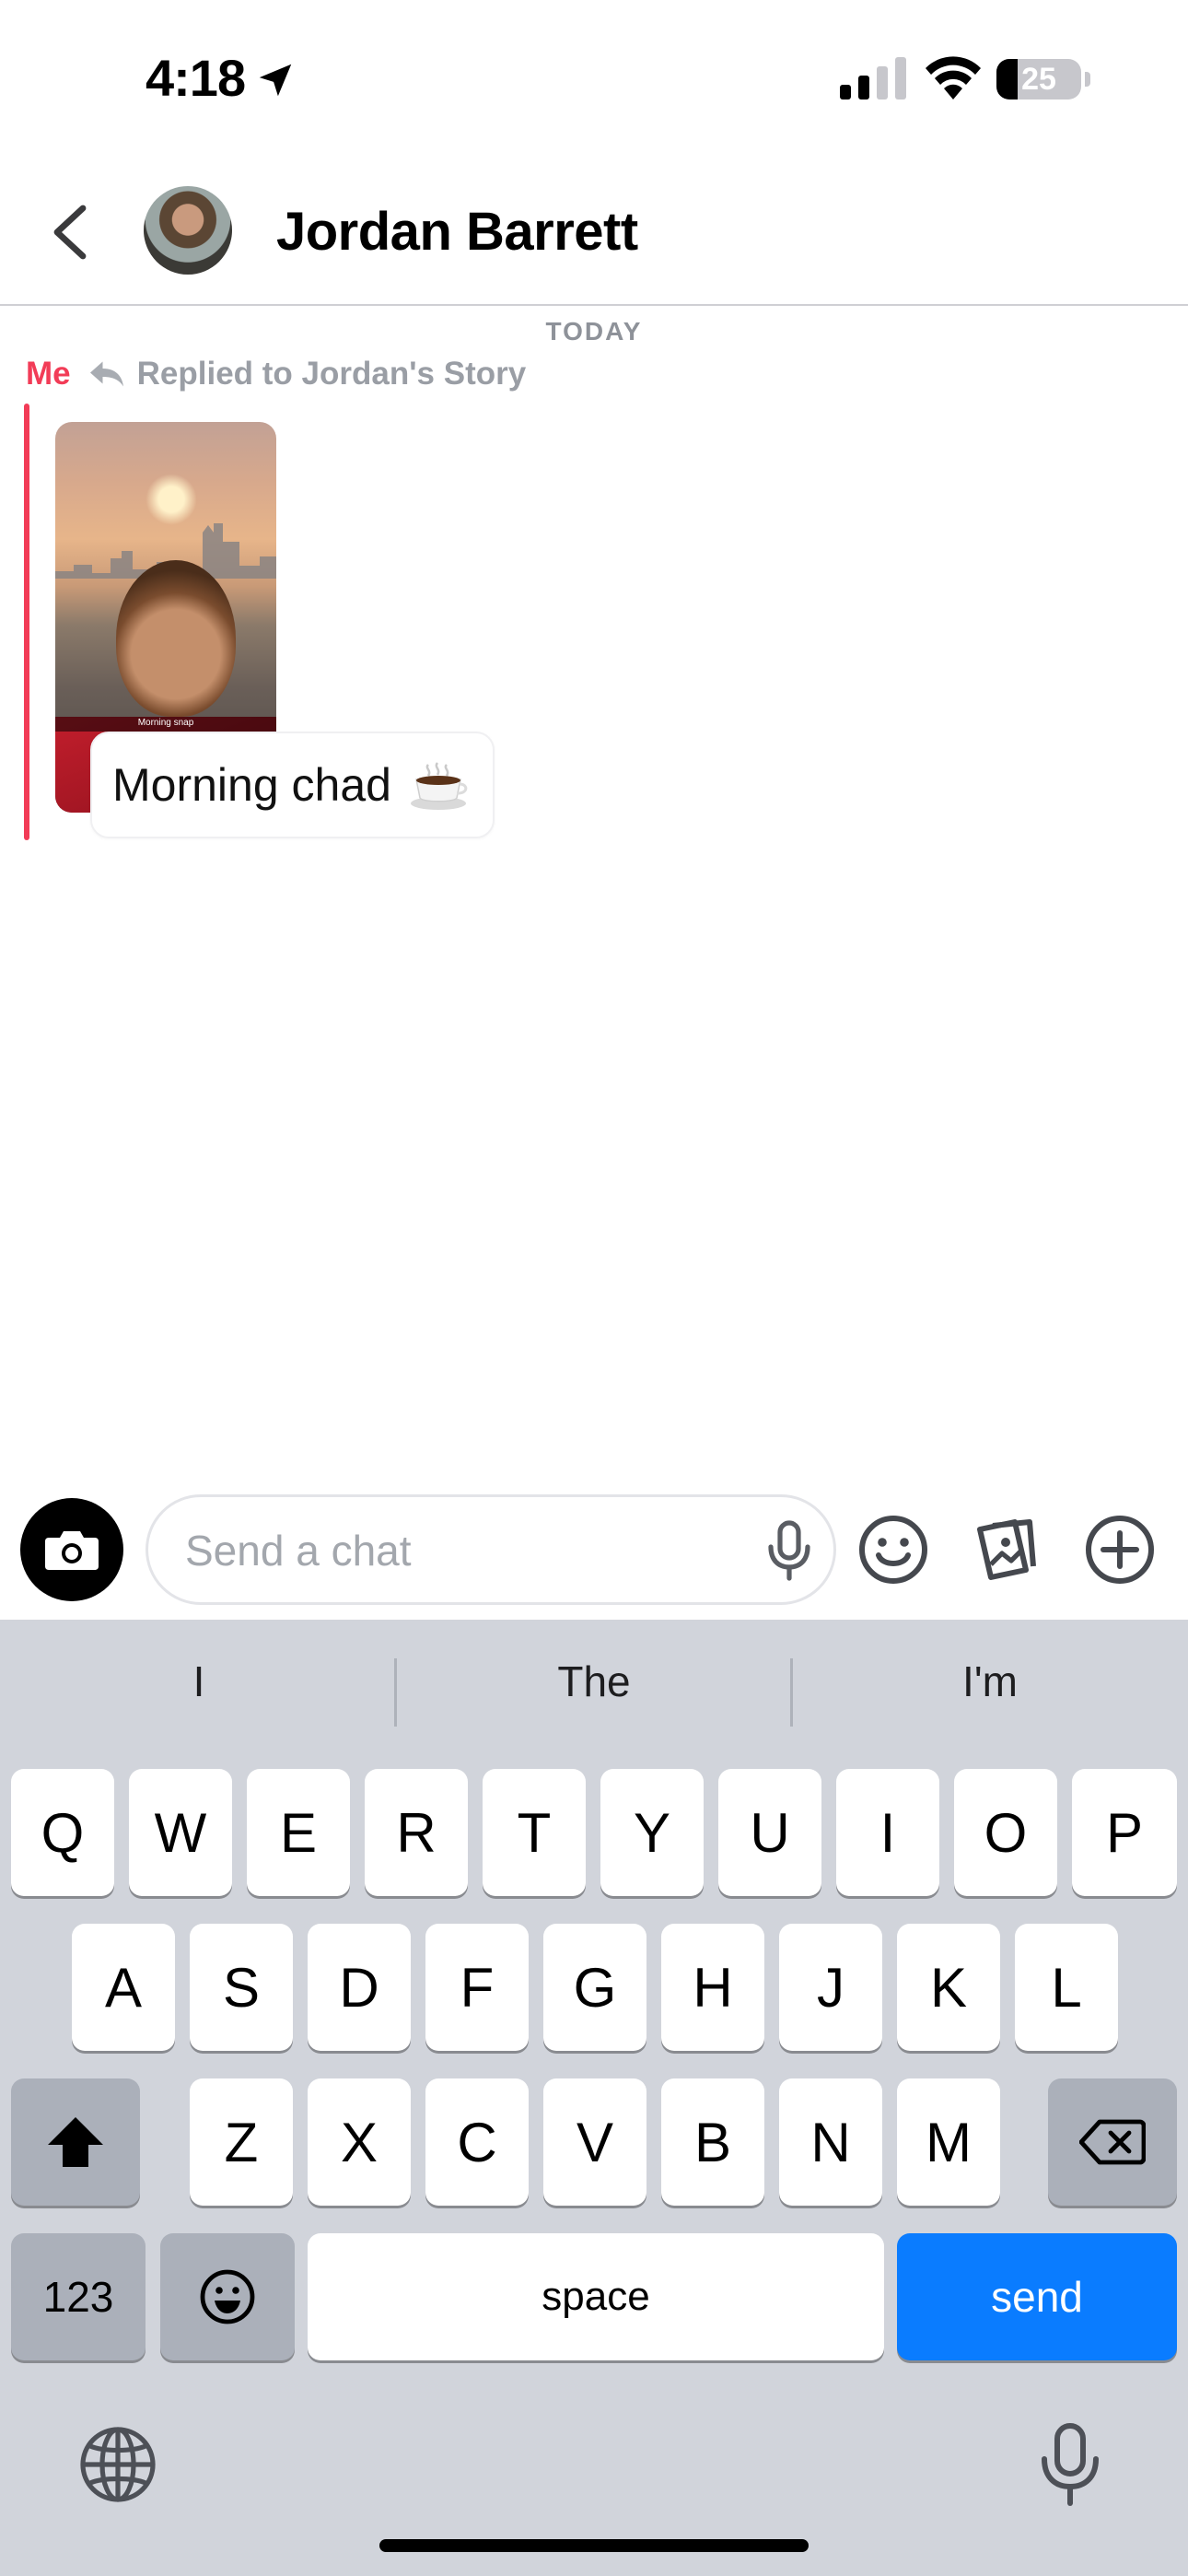 This screenshot has width=1188, height=2576. What do you see at coordinates (830, 1987) in the screenshot?
I see `key-j: J` at bounding box center [830, 1987].